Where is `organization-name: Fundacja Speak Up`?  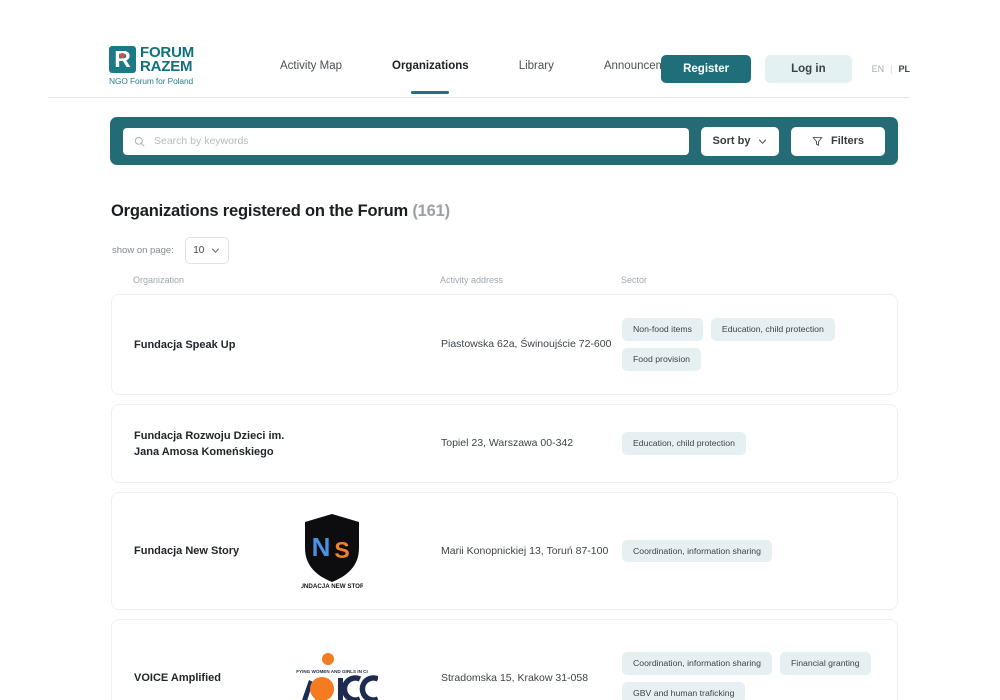 organization-name: Fundacja Speak Up is located at coordinates (185, 344).